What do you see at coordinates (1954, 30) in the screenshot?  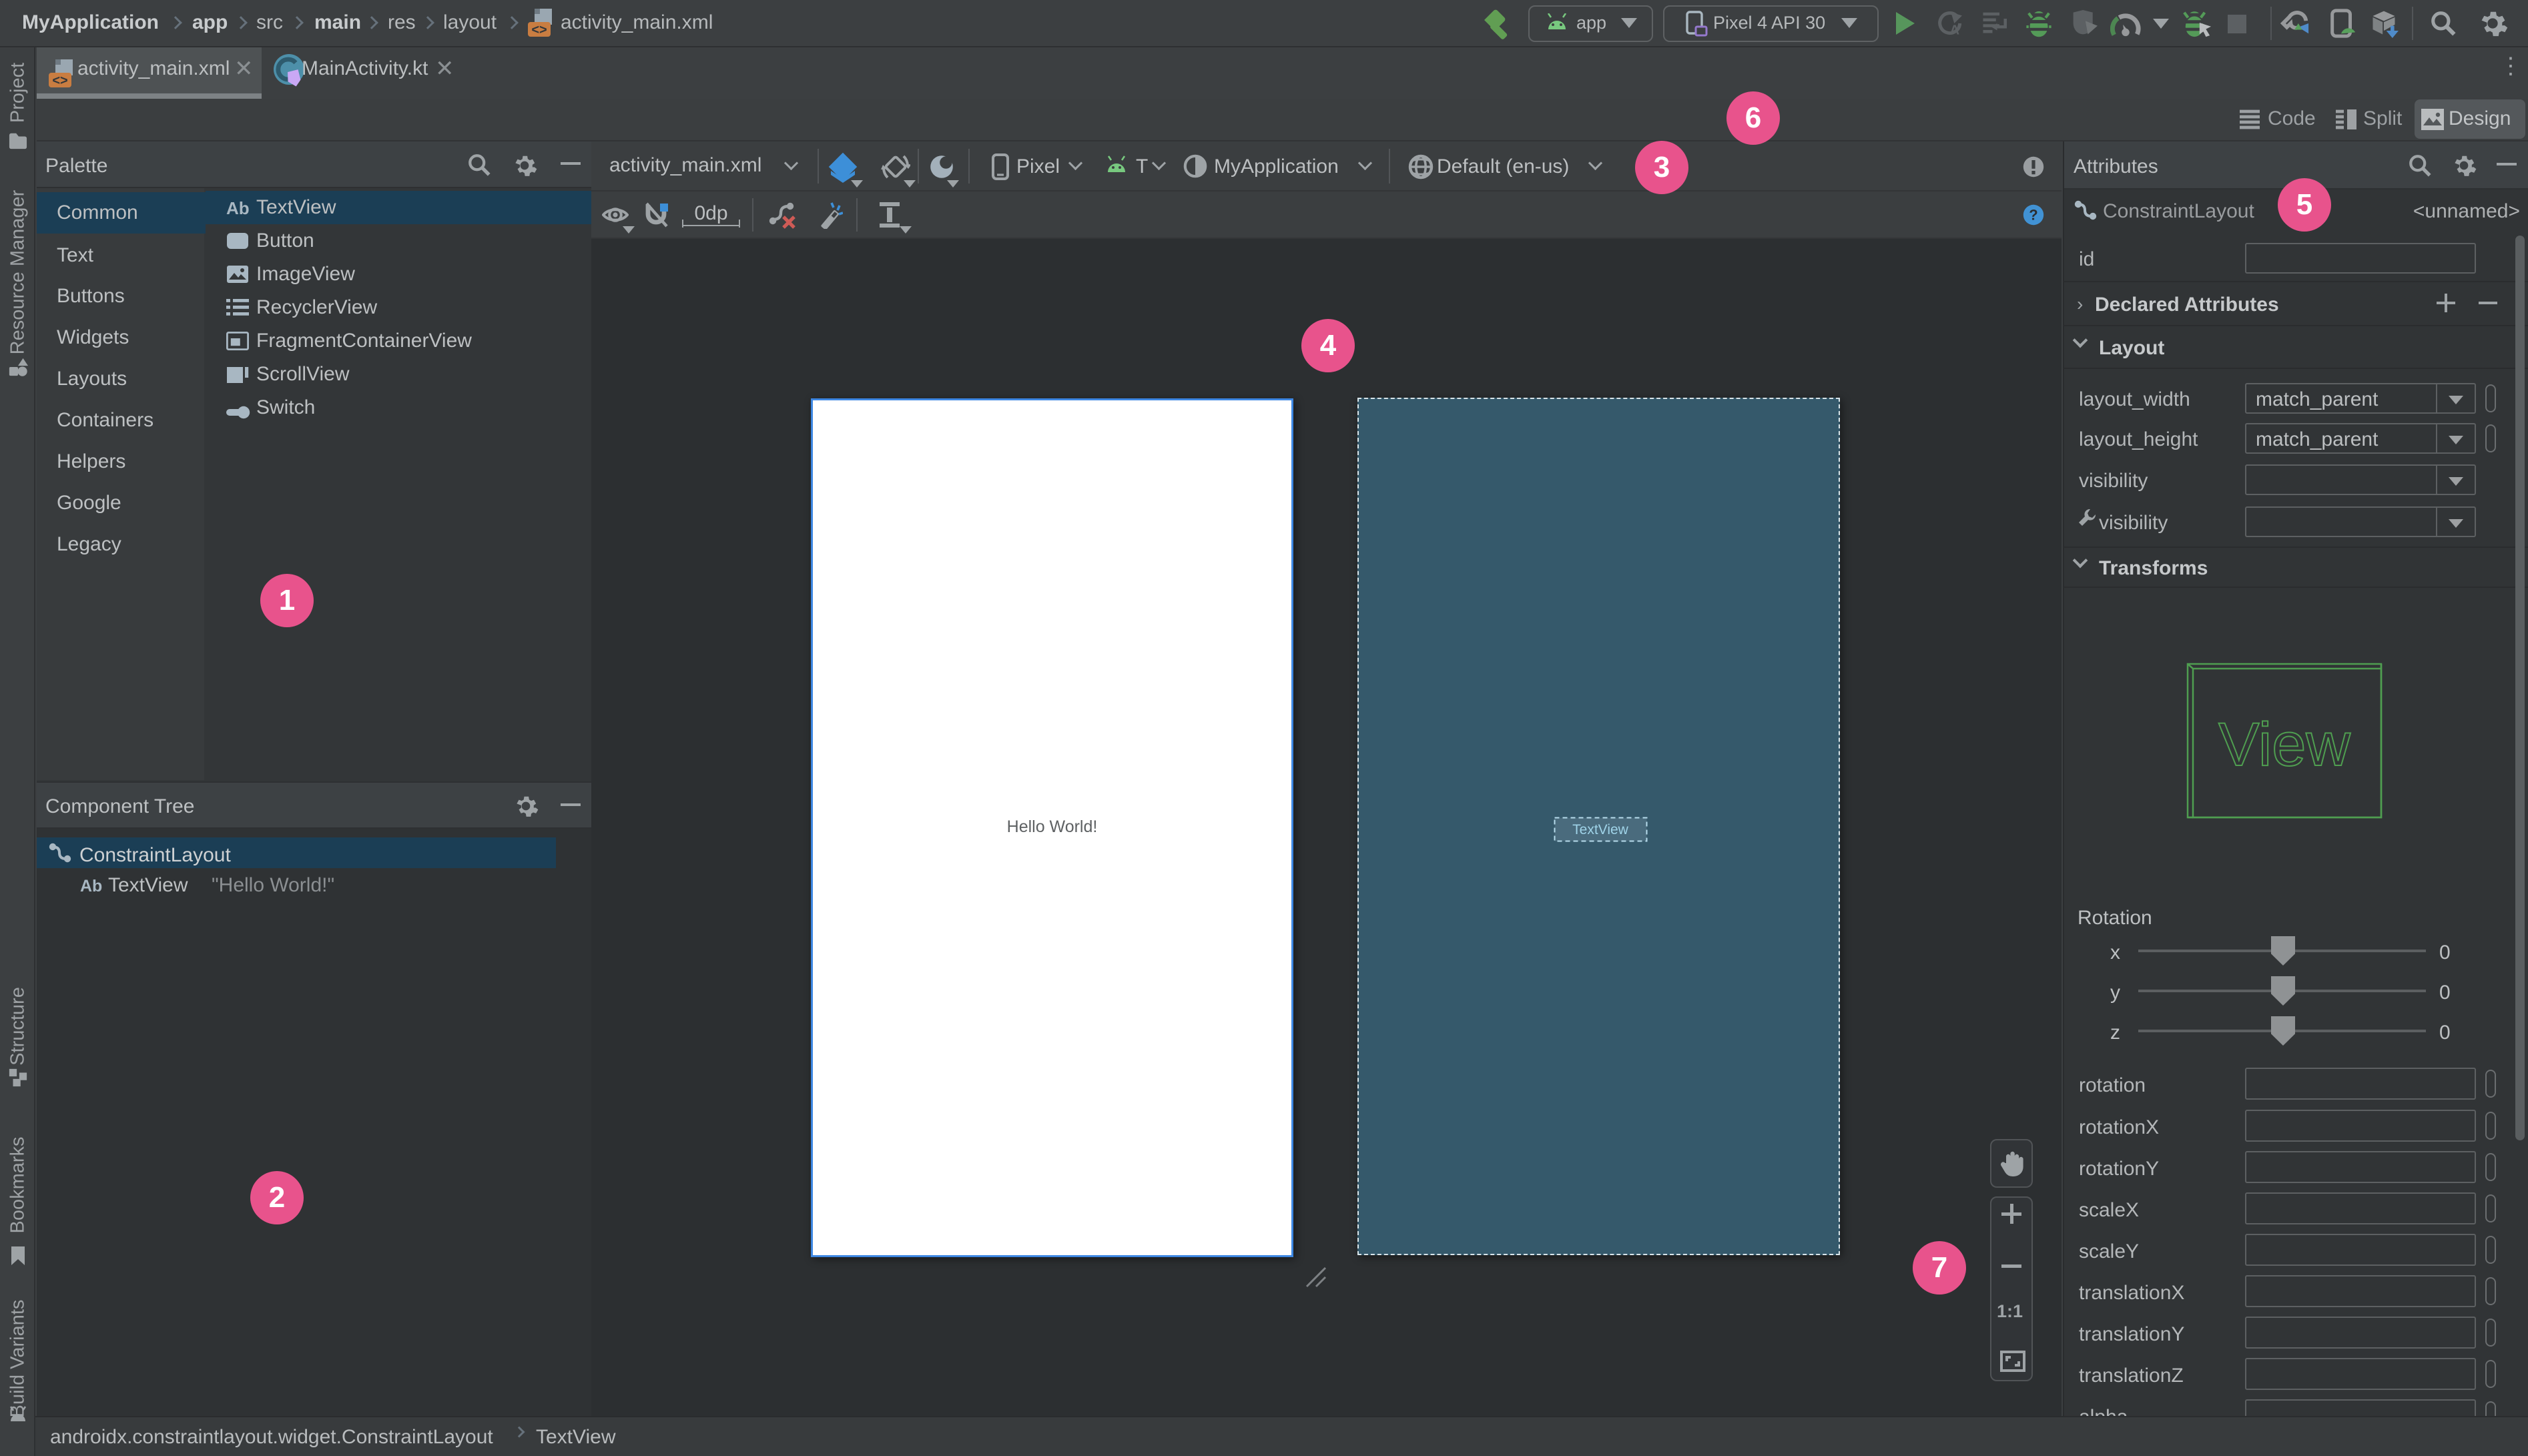 I see `svg-text: A` at bounding box center [1954, 30].